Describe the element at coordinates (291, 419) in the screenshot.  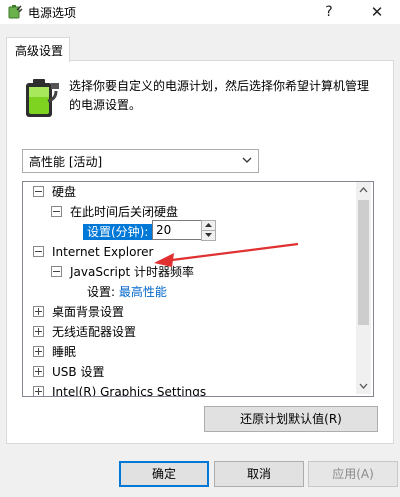
I see `restore-defaults-button: 还原计划默认值(R)` at that location.